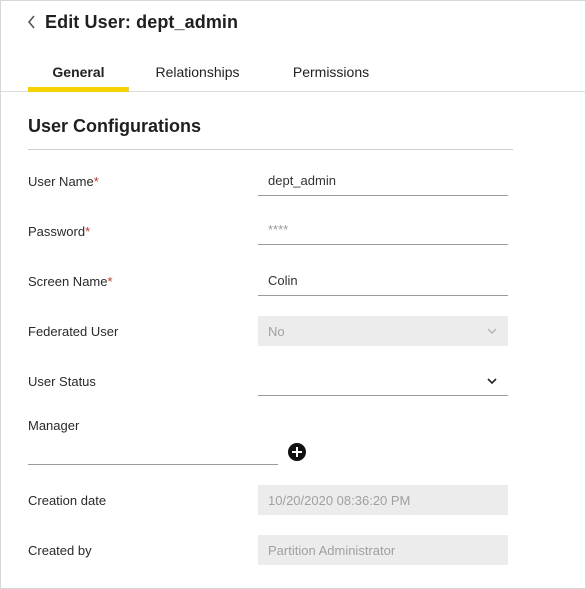  What do you see at coordinates (67, 500) in the screenshot?
I see `creation-date-label: Creation date` at bounding box center [67, 500].